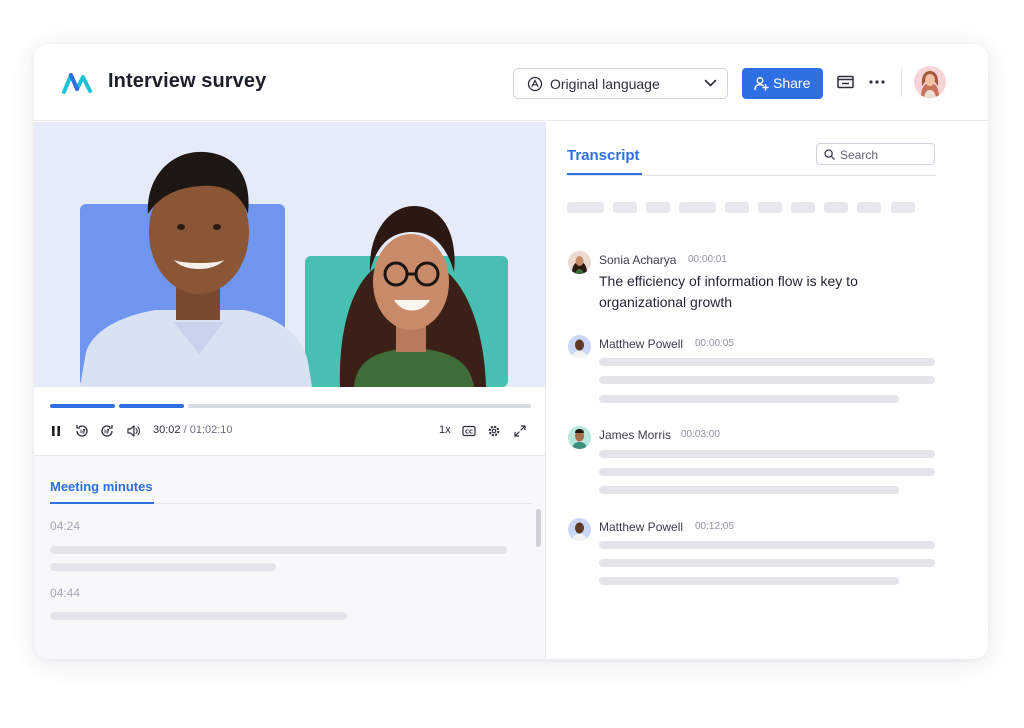  I want to click on tab-meeting-minutes: Meeting minutes, so click(101, 486).